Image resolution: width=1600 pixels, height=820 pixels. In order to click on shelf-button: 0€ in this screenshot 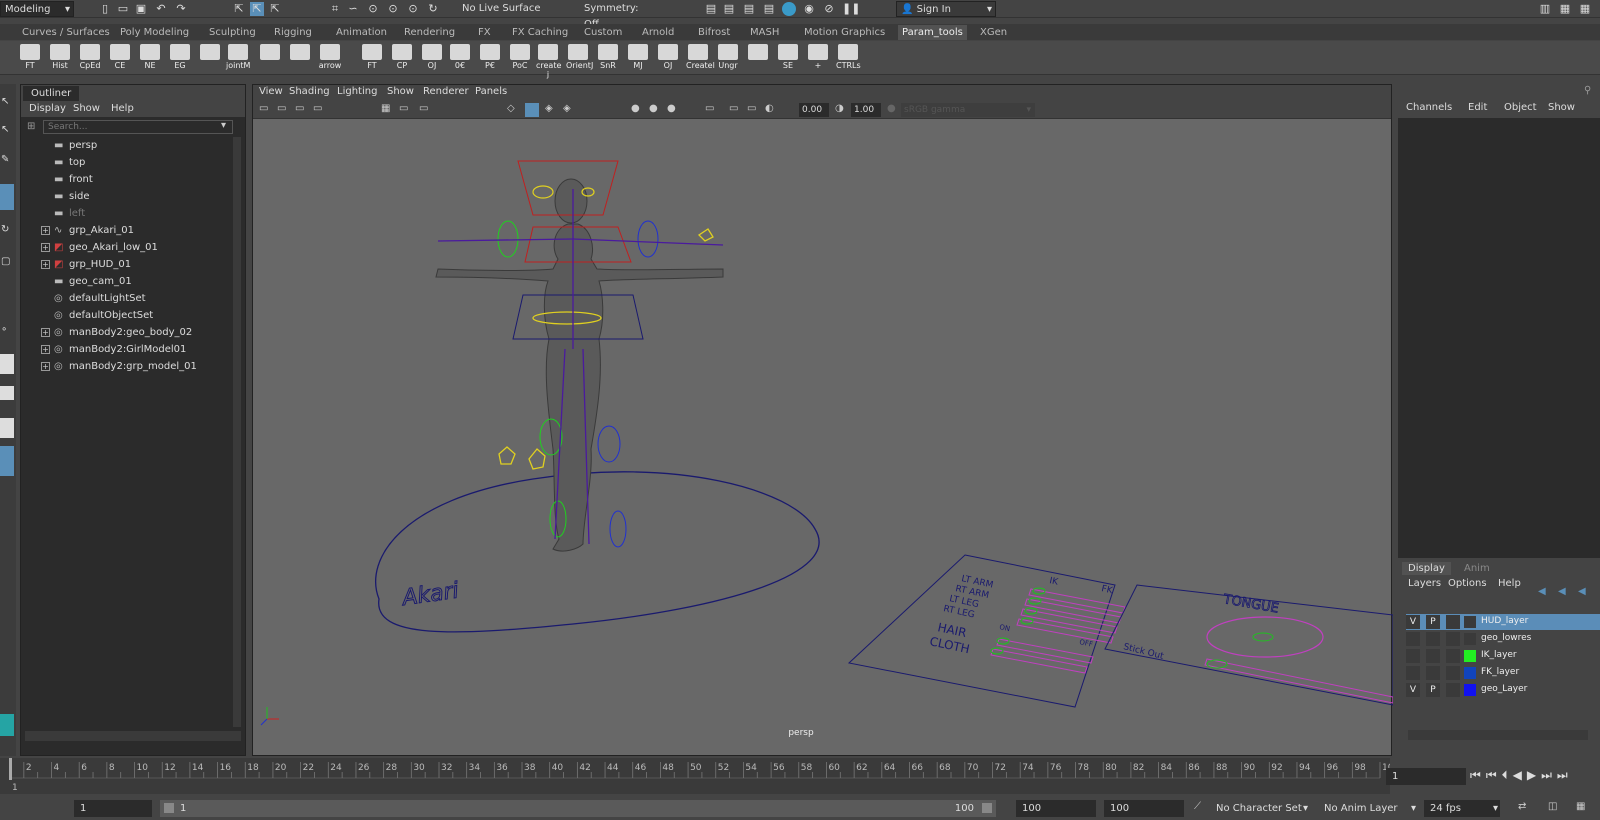, I will do `click(460, 58)`.